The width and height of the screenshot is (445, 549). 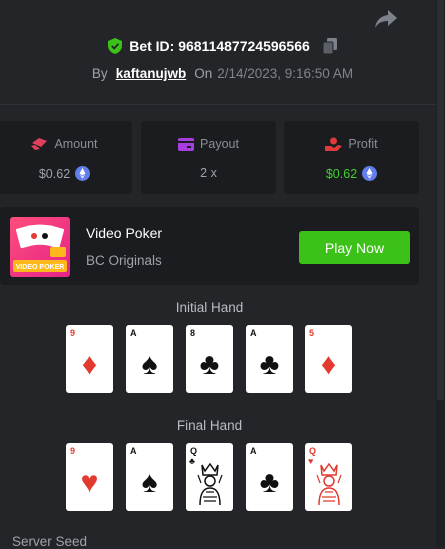 What do you see at coordinates (124, 260) in the screenshot?
I see `game-provider: BC Originals` at bounding box center [124, 260].